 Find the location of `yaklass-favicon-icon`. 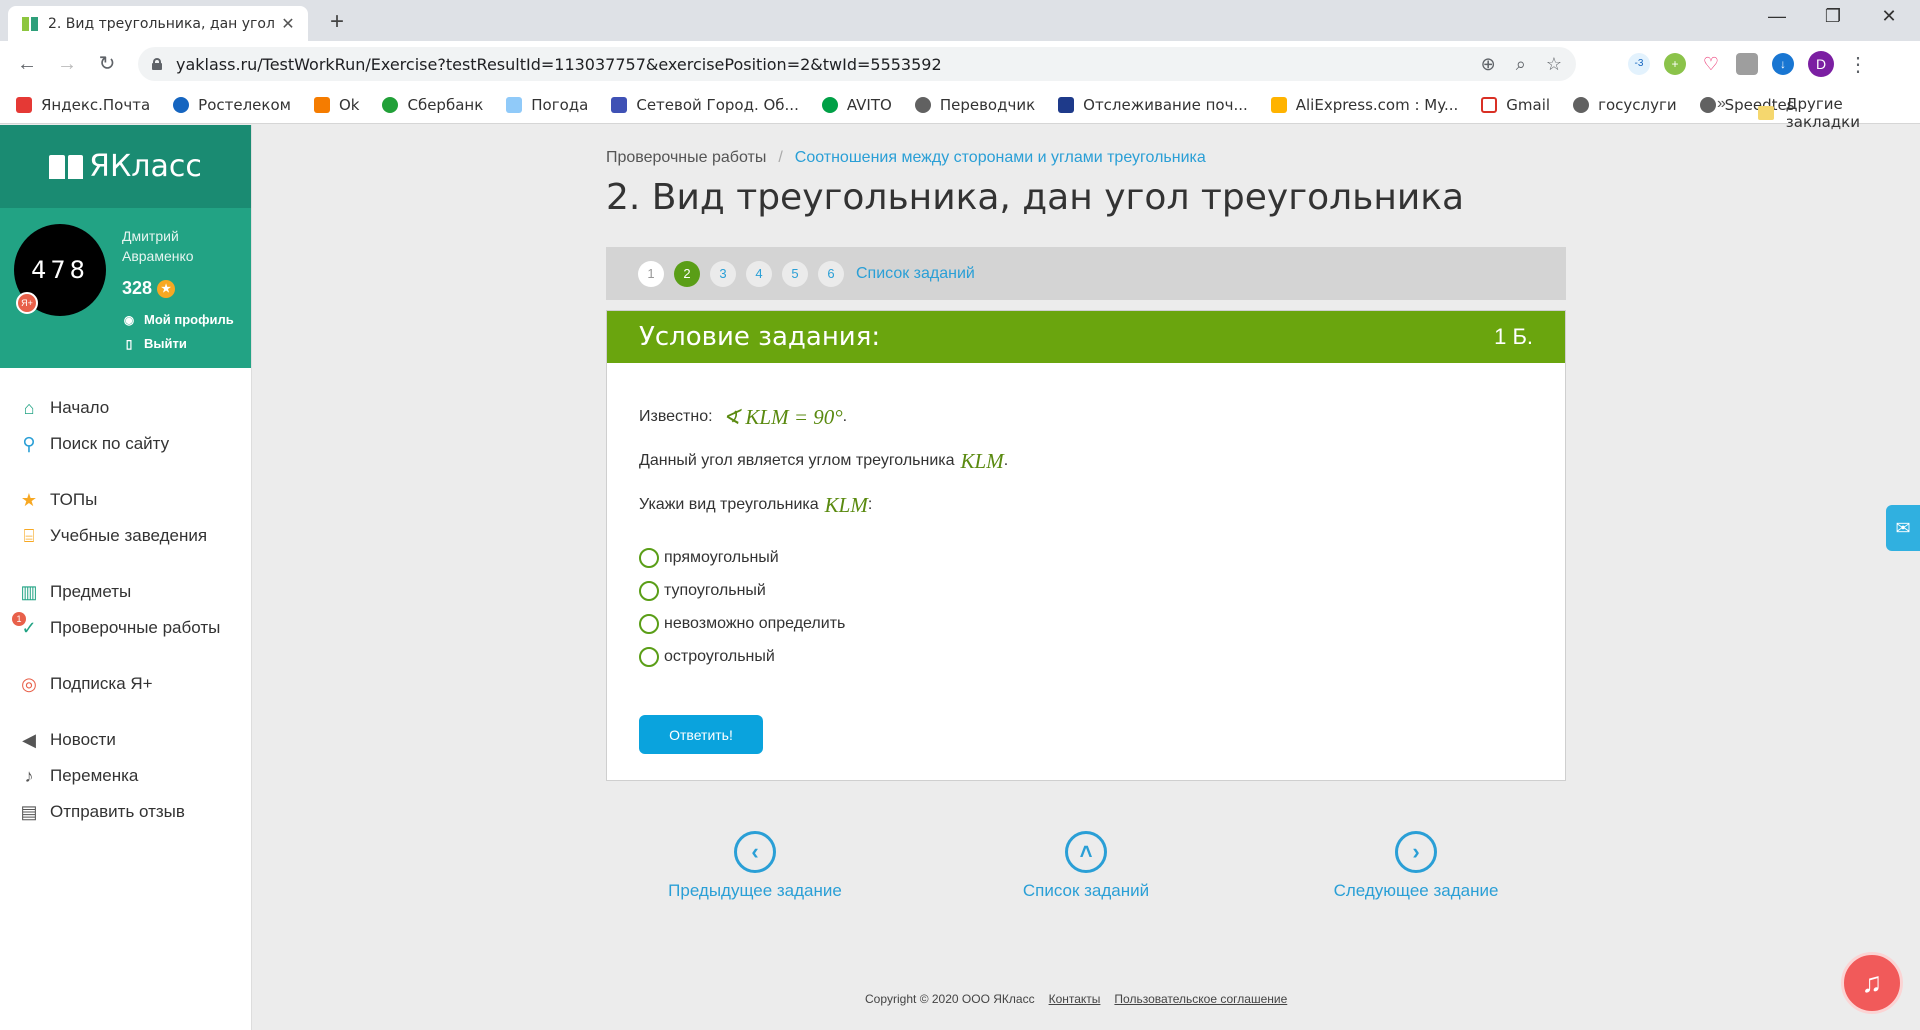

yaklass-favicon-icon is located at coordinates (30, 23).